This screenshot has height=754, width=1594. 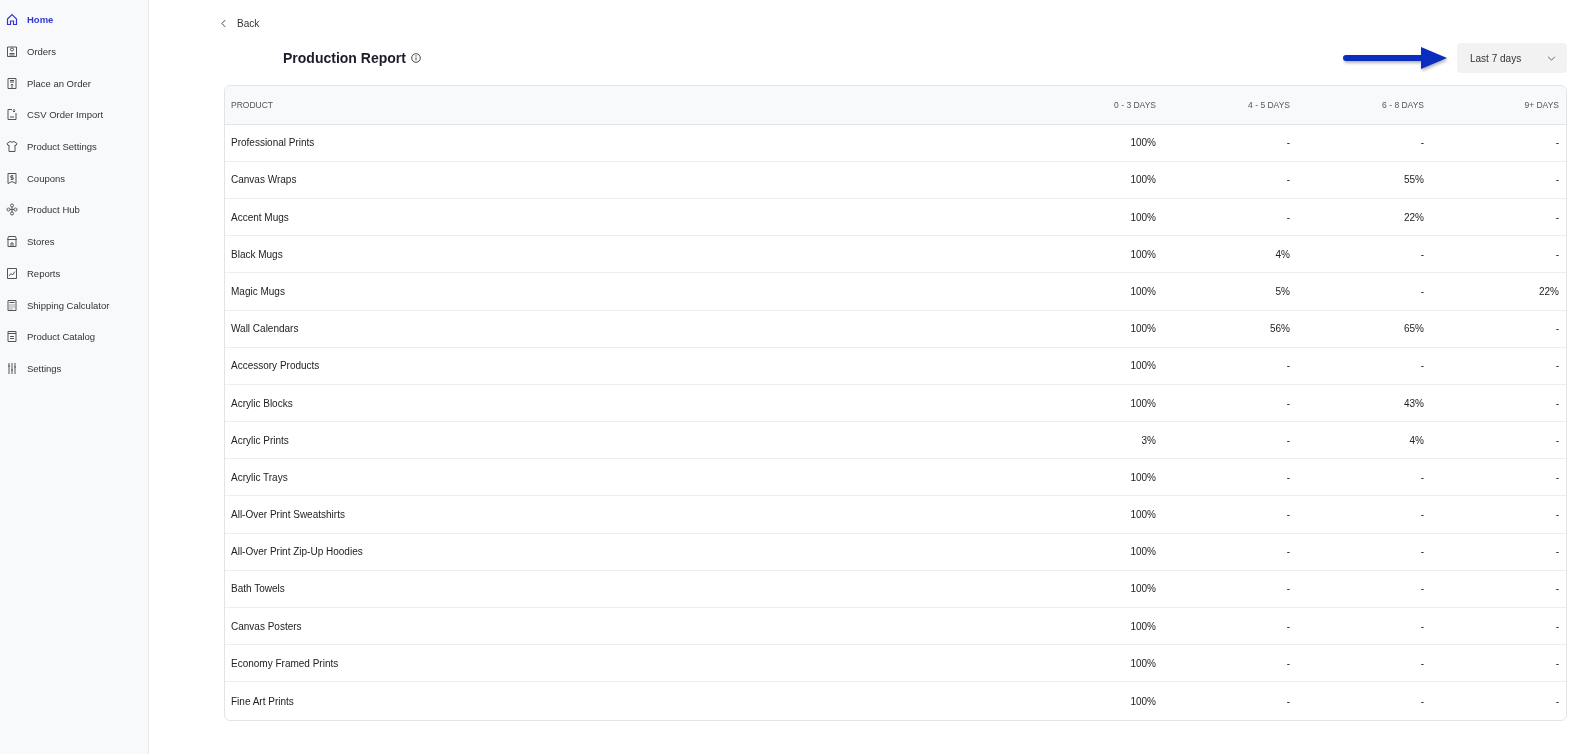 I want to click on product-name: Magic Mugs, so click(x=258, y=291).